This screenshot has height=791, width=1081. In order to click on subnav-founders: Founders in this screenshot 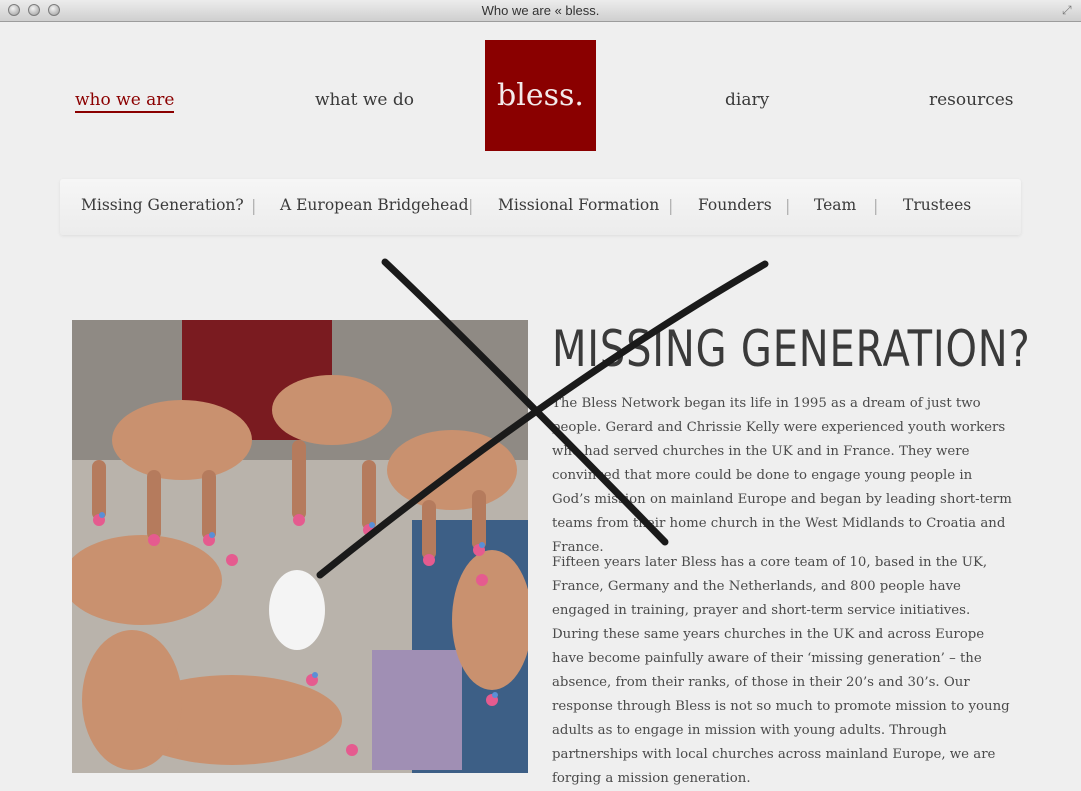, I will do `click(735, 205)`.